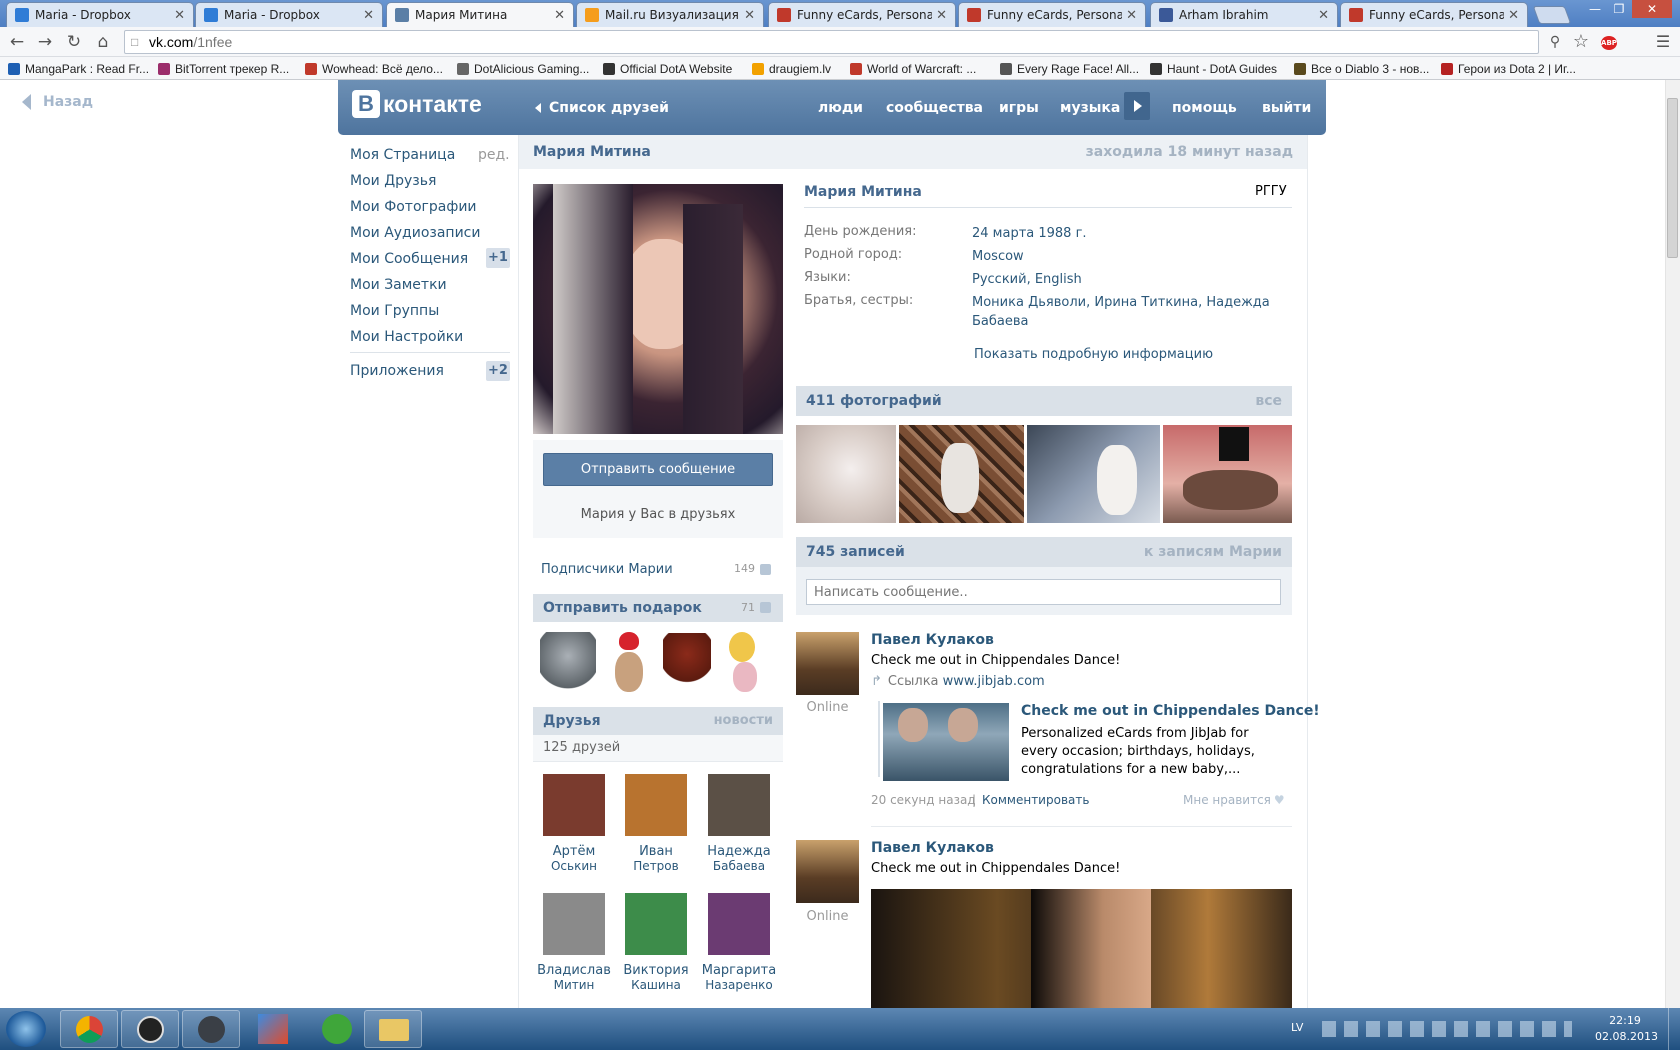  Describe the element at coordinates (89, 1029) in the screenshot. I see `taskbar-chrome` at that location.